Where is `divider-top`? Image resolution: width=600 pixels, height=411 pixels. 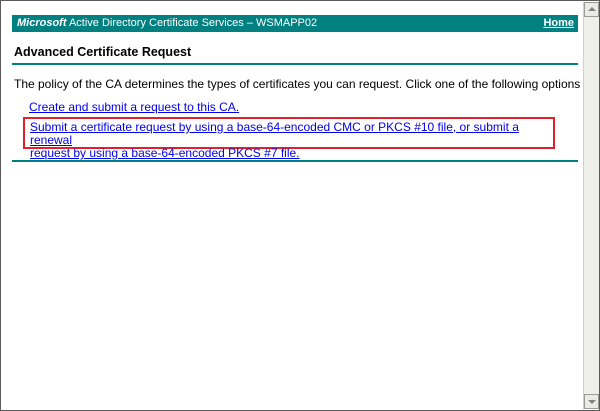
divider-top is located at coordinates (295, 64).